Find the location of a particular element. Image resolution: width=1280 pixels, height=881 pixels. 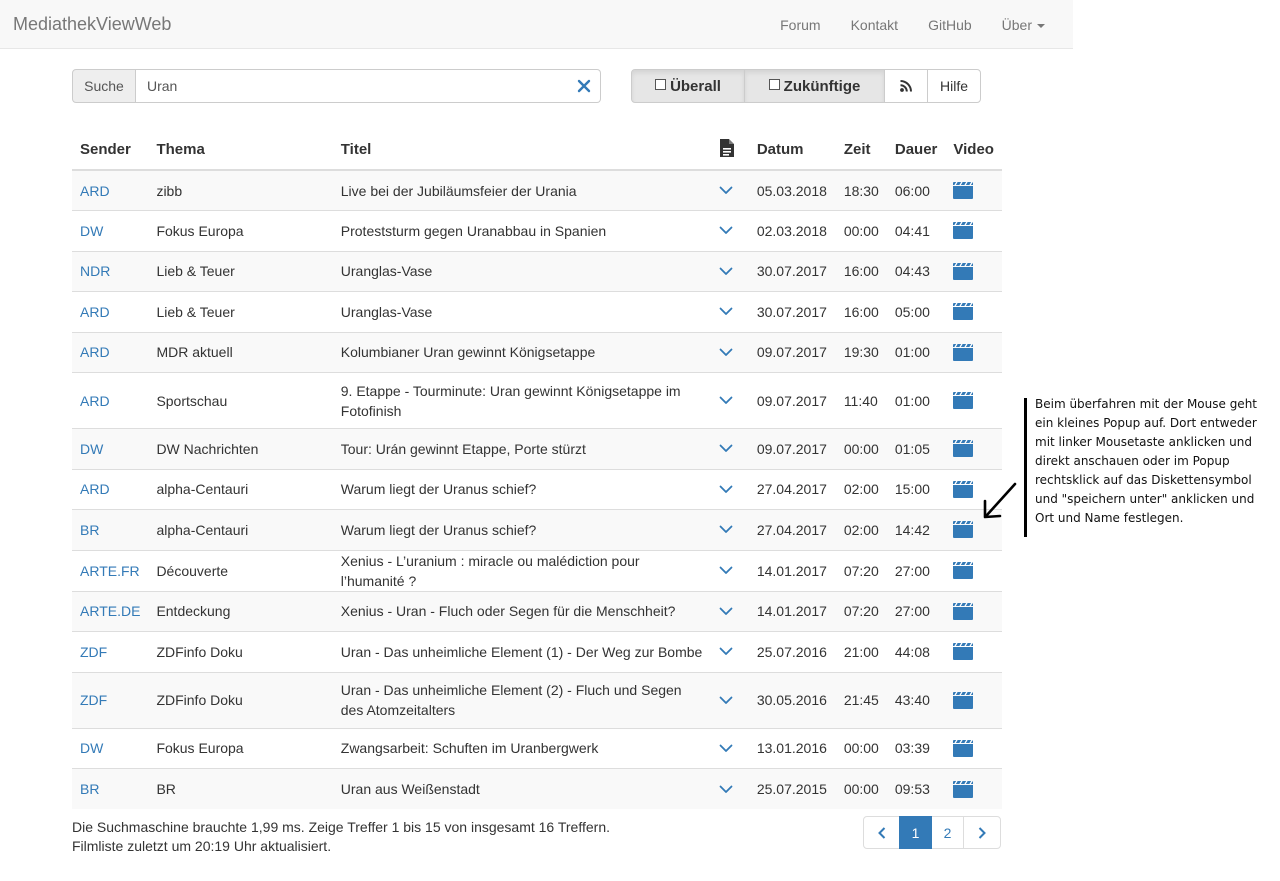

search-options-toolbar: Überall Zukünftige Hilfe is located at coordinates (806, 86).